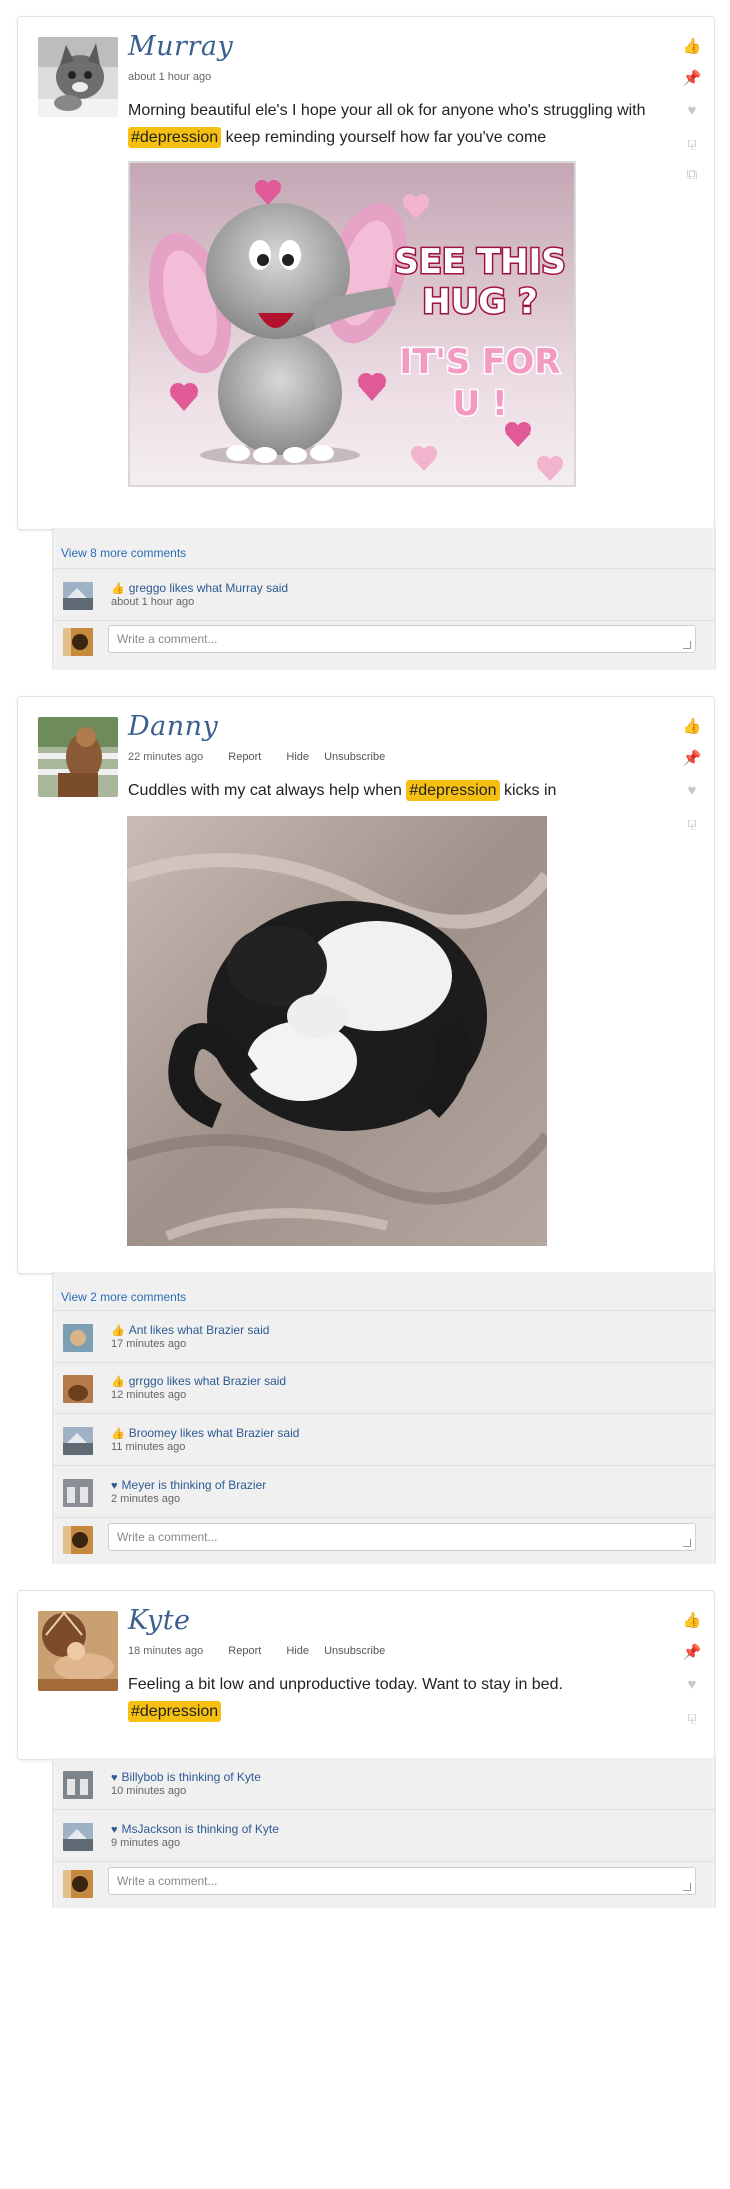  Describe the element at coordinates (480, 302) in the screenshot. I see `image-caption-line: HUG ?` at that location.